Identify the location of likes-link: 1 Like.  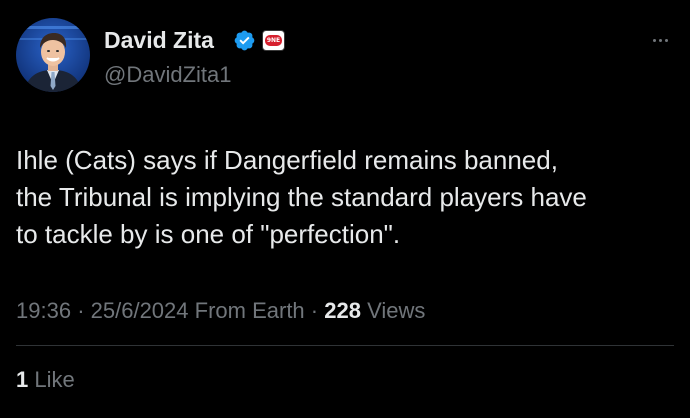
(45, 380).